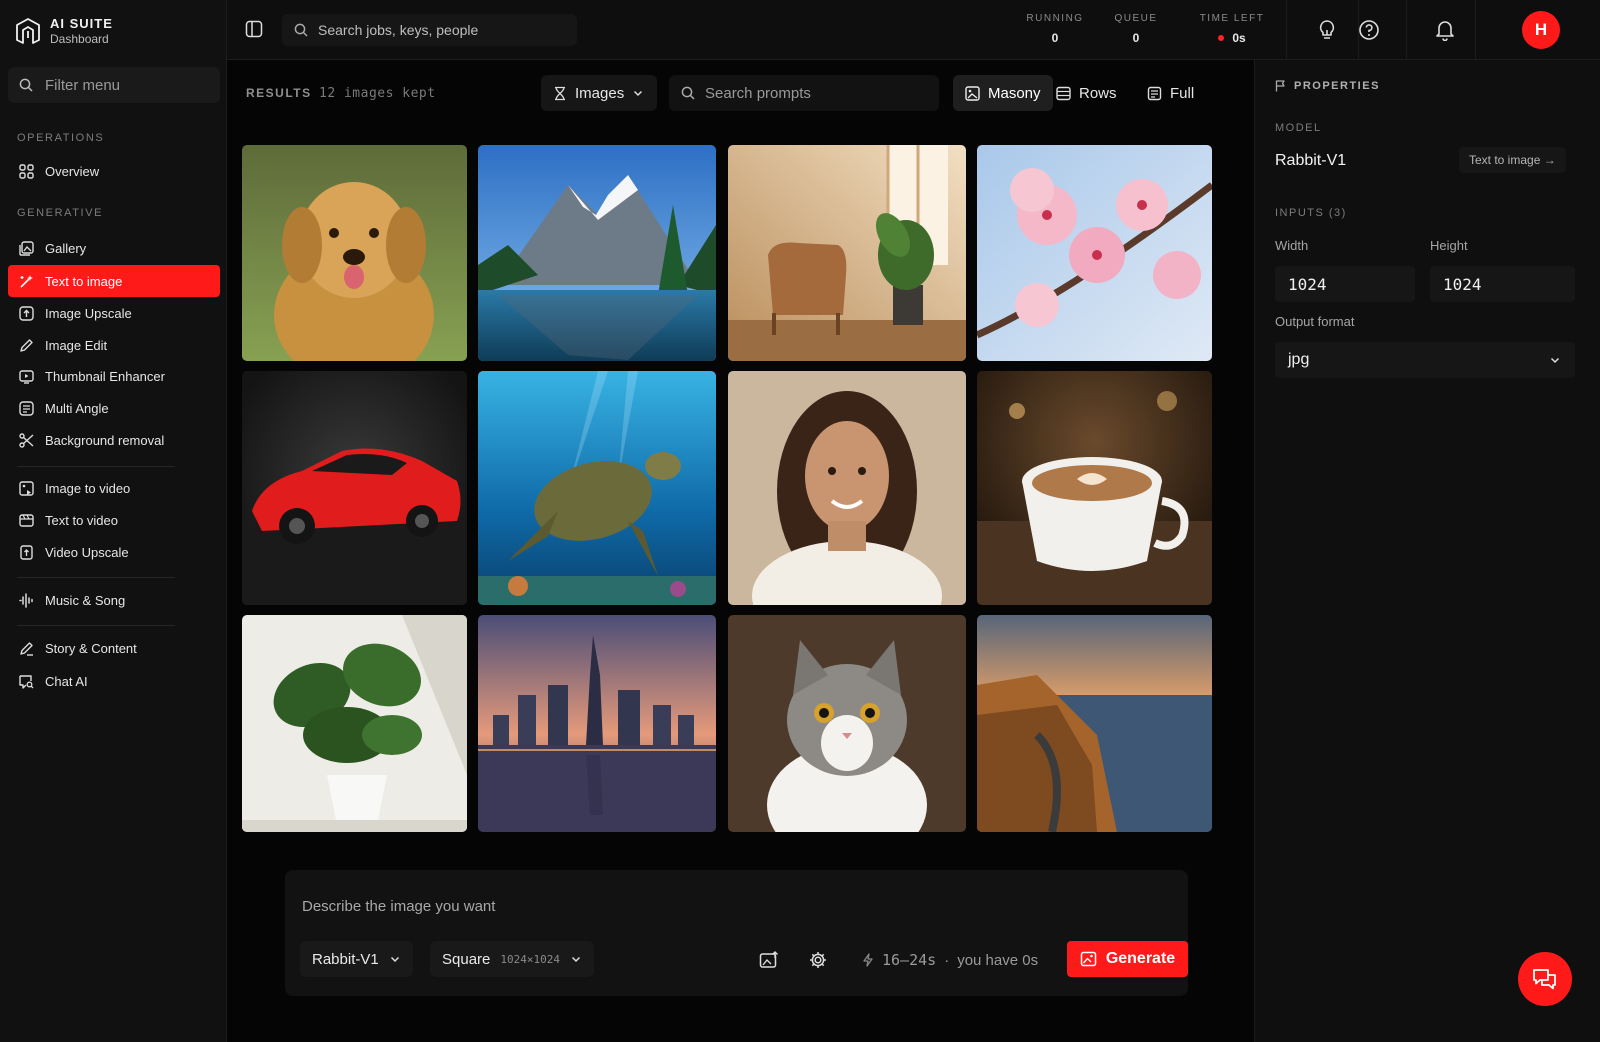 Image resolution: width=1600 pixels, height=1042 pixels. What do you see at coordinates (1345, 284) in the screenshot?
I see `width-field: 1024` at bounding box center [1345, 284].